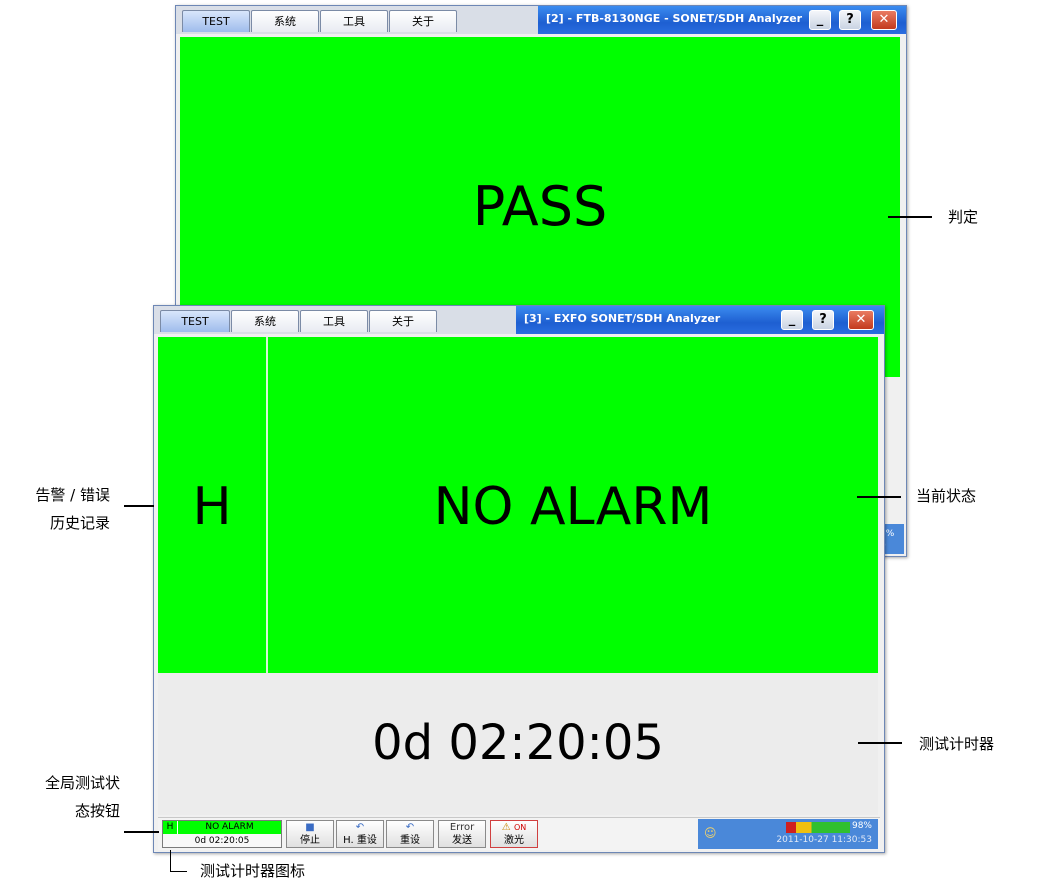 This screenshot has width=1038, height=882. I want to click on stop-label: 停止, so click(310, 840).